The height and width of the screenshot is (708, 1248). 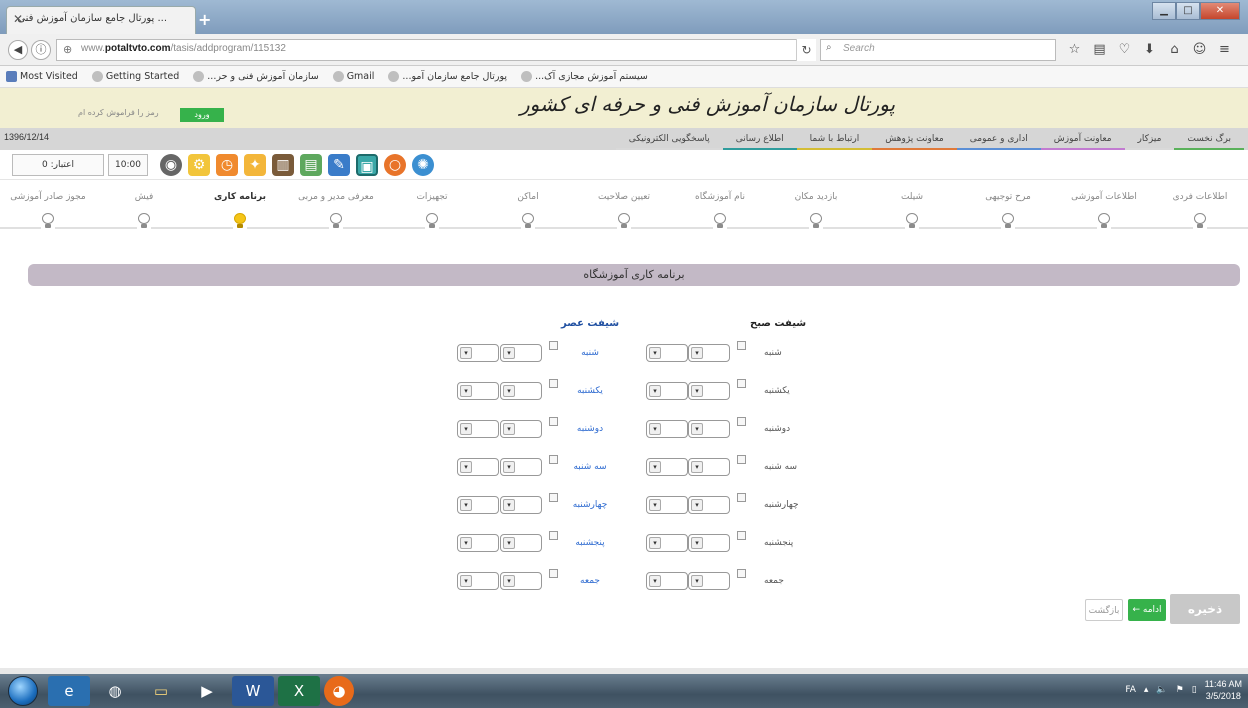 I want to click on forgot-password-link: رمز را فراموش کرده ام, so click(x=118, y=112).